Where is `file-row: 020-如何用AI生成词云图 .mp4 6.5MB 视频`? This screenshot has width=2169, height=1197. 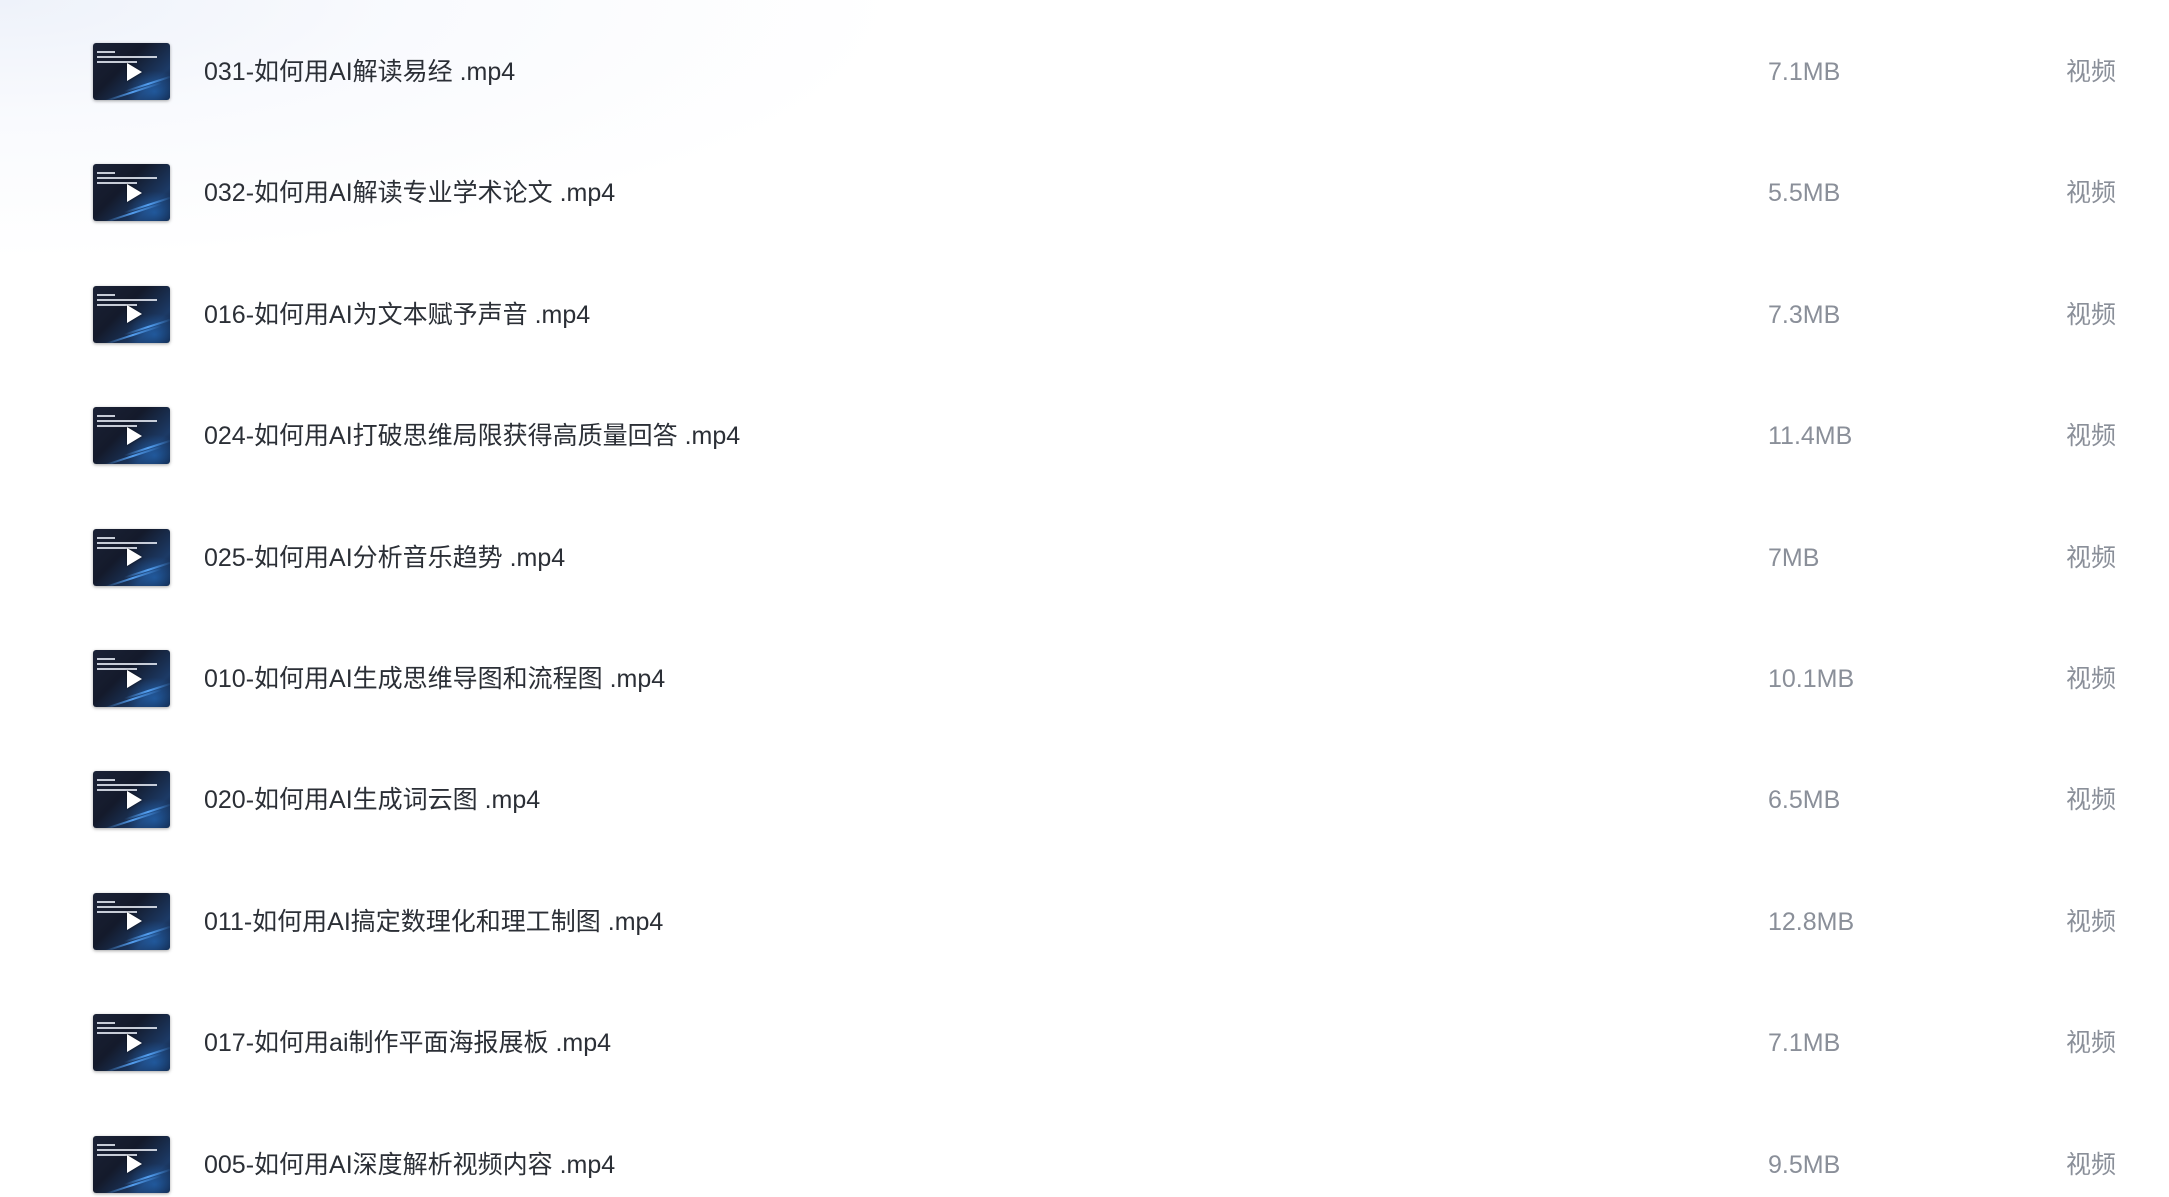
file-row: 020-如何用AI生成词云图 .mp4 6.5MB 视频 is located at coordinates (1084, 800).